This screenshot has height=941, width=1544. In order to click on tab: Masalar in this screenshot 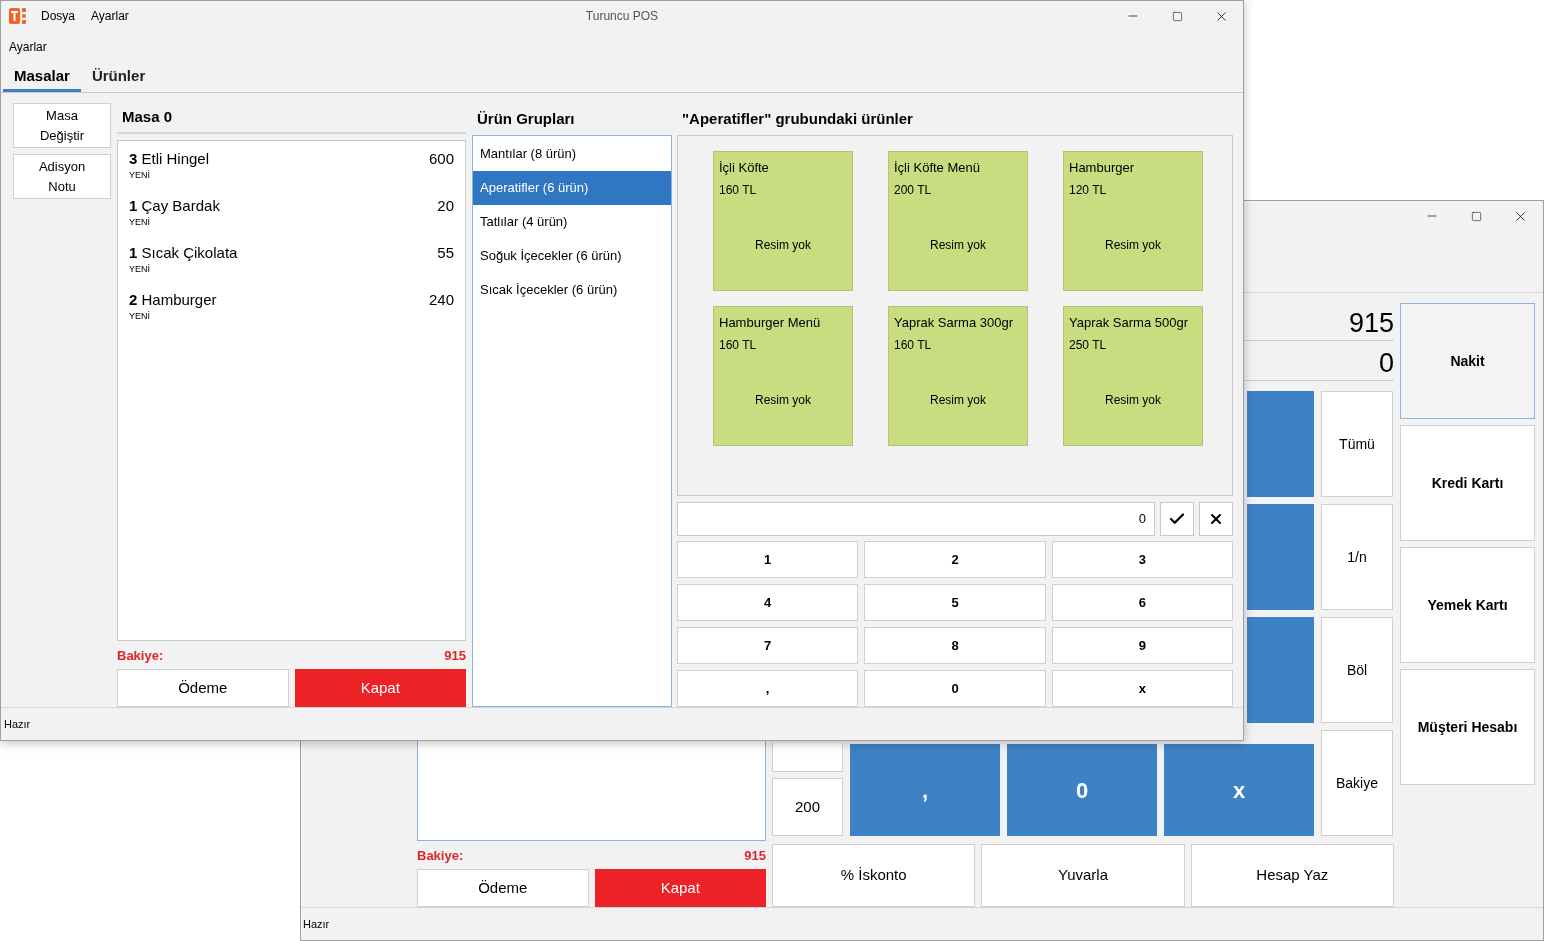, I will do `click(42, 77)`.